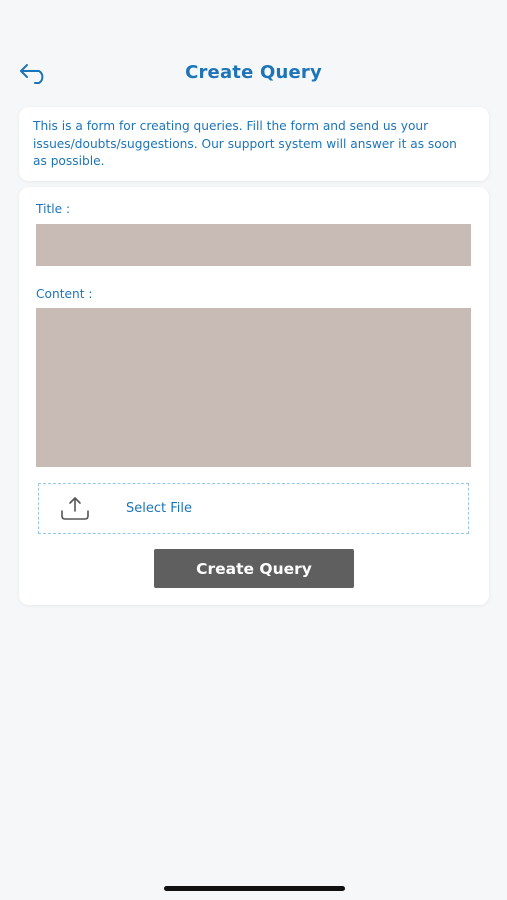 This screenshot has height=900, width=507. What do you see at coordinates (75, 508) in the screenshot?
I see `upload-icon` at bounding box center [75, 508].